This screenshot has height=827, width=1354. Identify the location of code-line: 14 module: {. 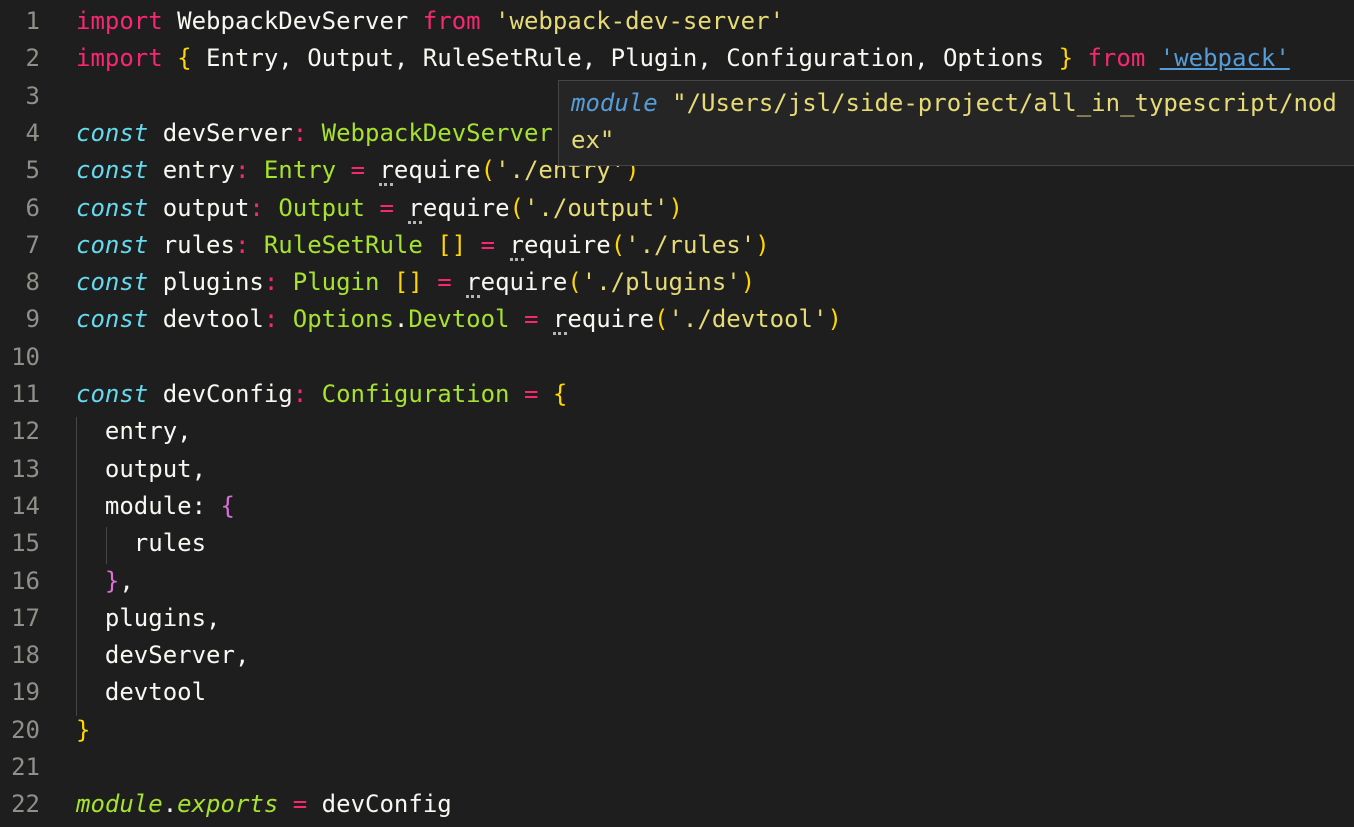
(677, 506).